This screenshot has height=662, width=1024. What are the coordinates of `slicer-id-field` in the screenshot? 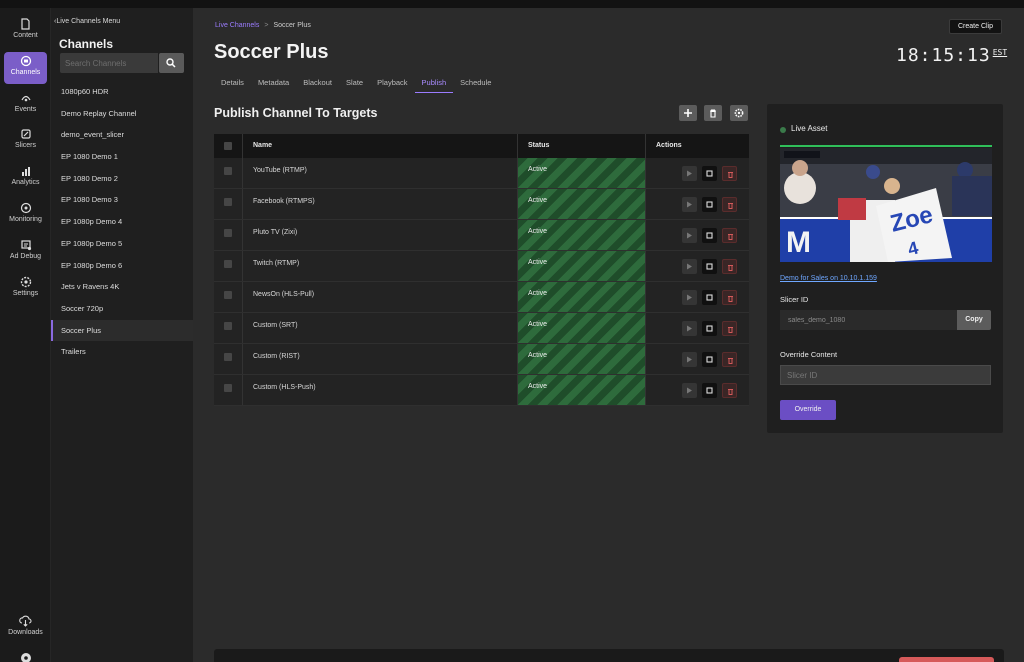 It's located at (868, 320).